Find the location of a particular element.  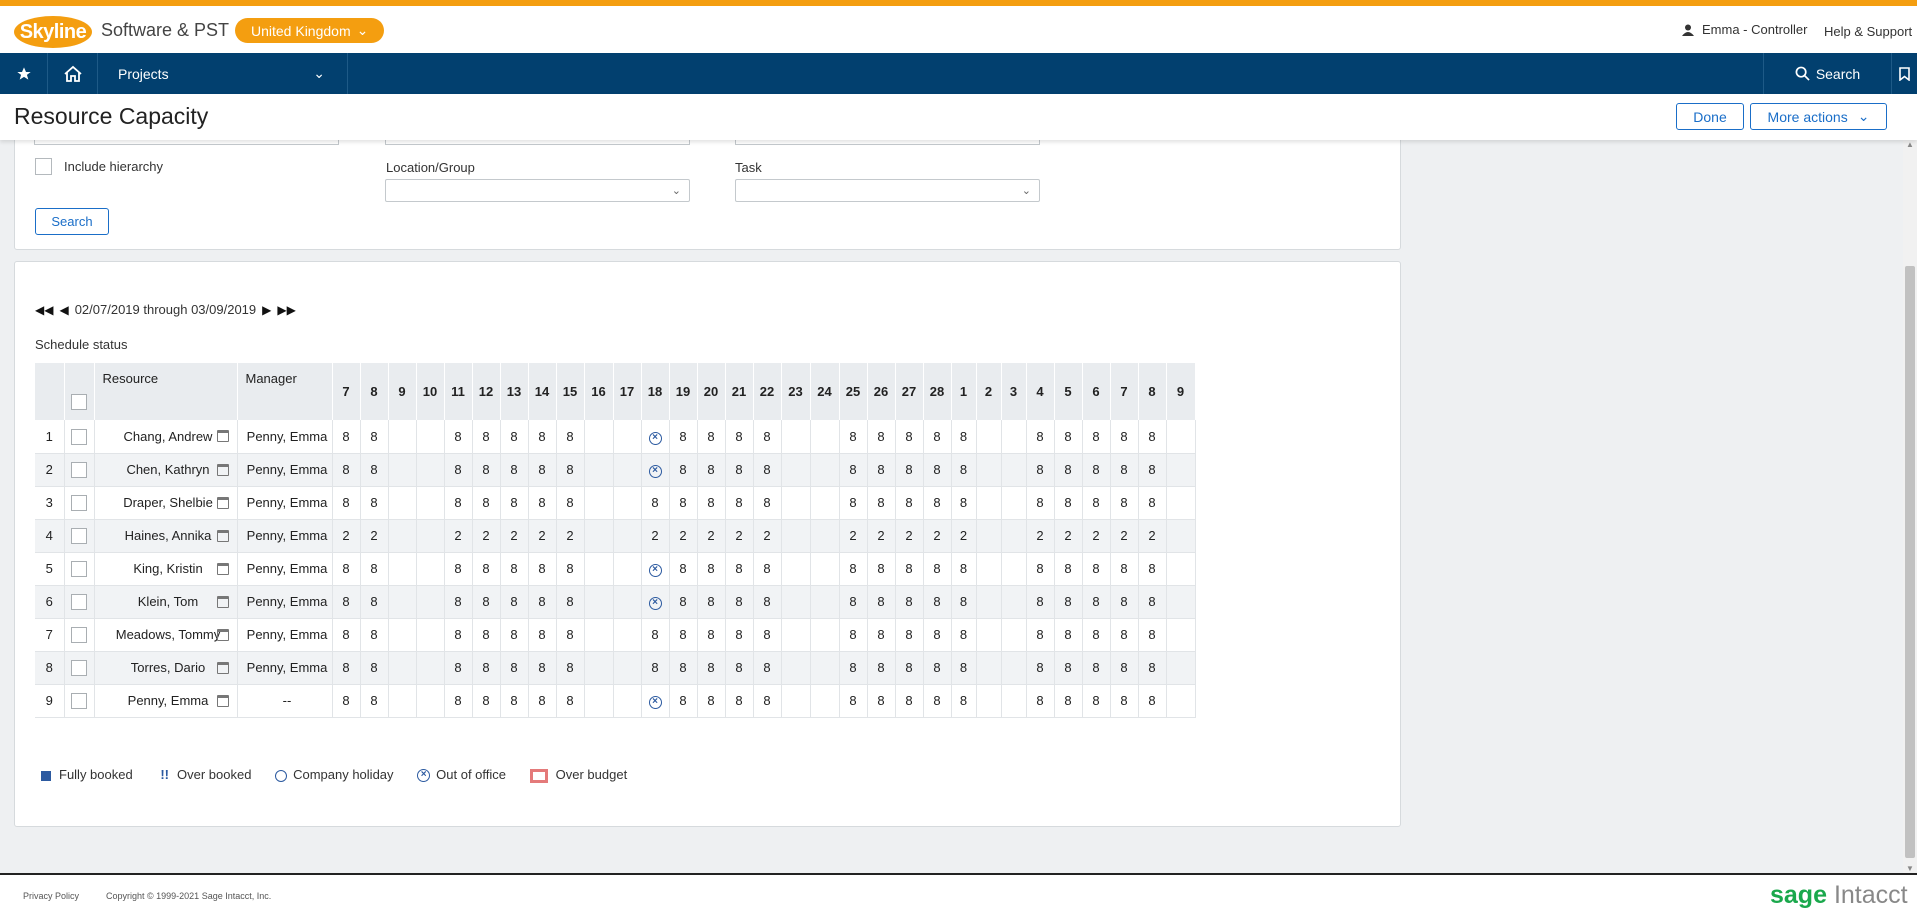

manager-header: Manager is located at coordinates (285, 391).